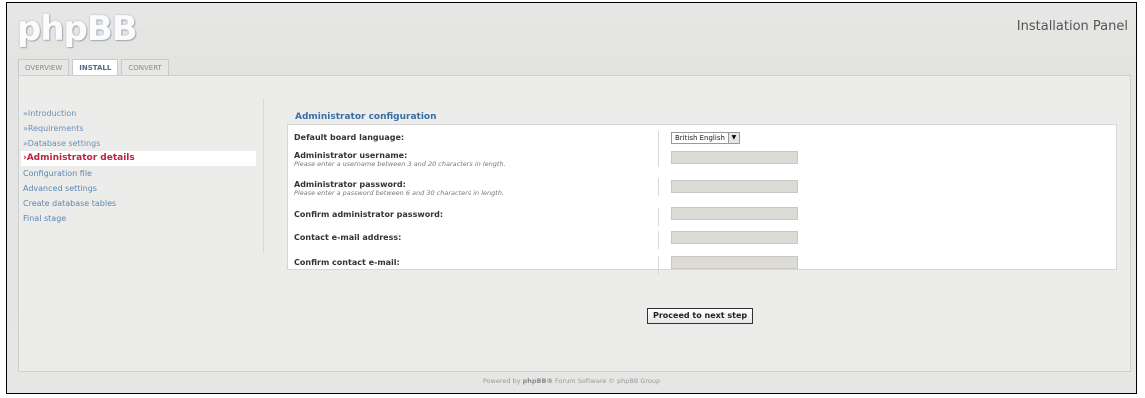 Image resolution: width=1145 pixels, height=398 pixels. What do you see at coordinates (60, 188) in the screenshot?
I see `step-advanced-settings: Advanced settings` at bounding box center [60, 188].